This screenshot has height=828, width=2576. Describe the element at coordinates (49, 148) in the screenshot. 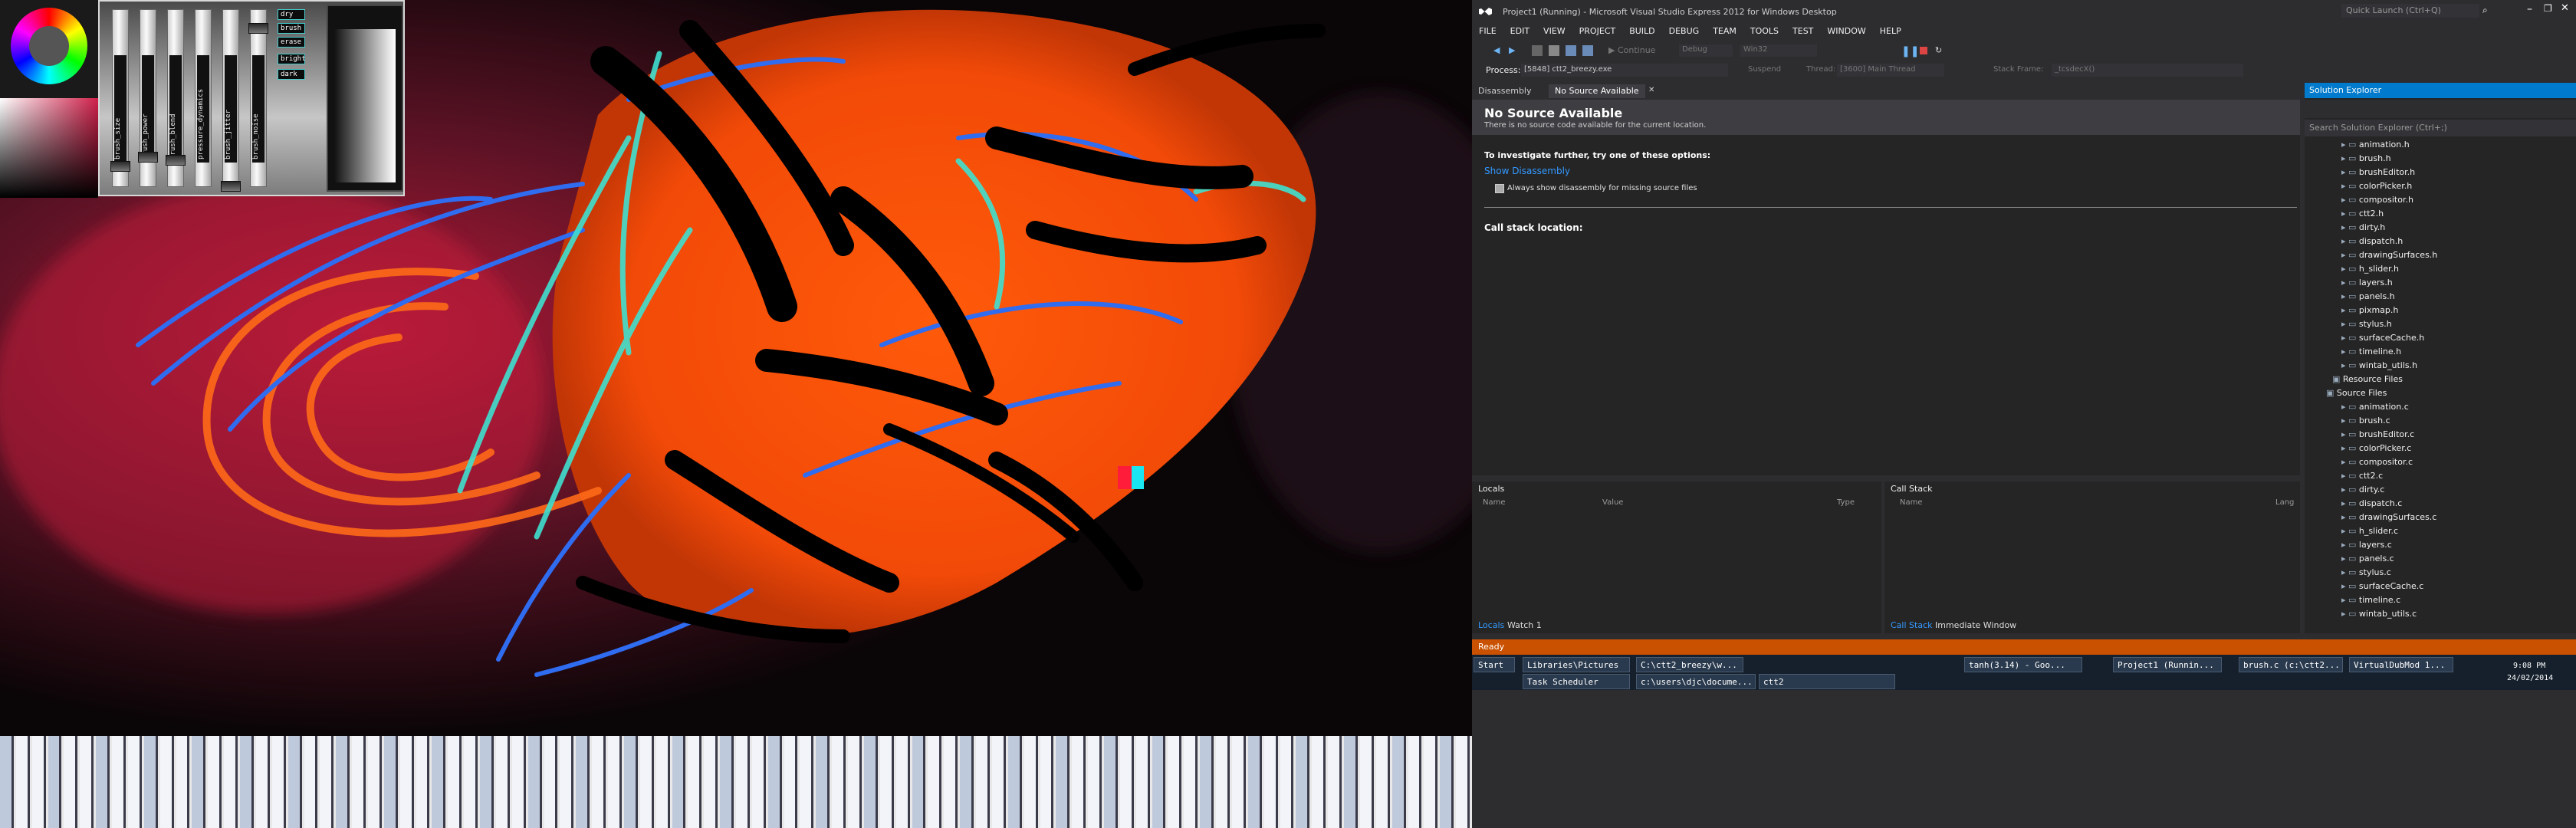

I see `saturation-value-square` at that location.